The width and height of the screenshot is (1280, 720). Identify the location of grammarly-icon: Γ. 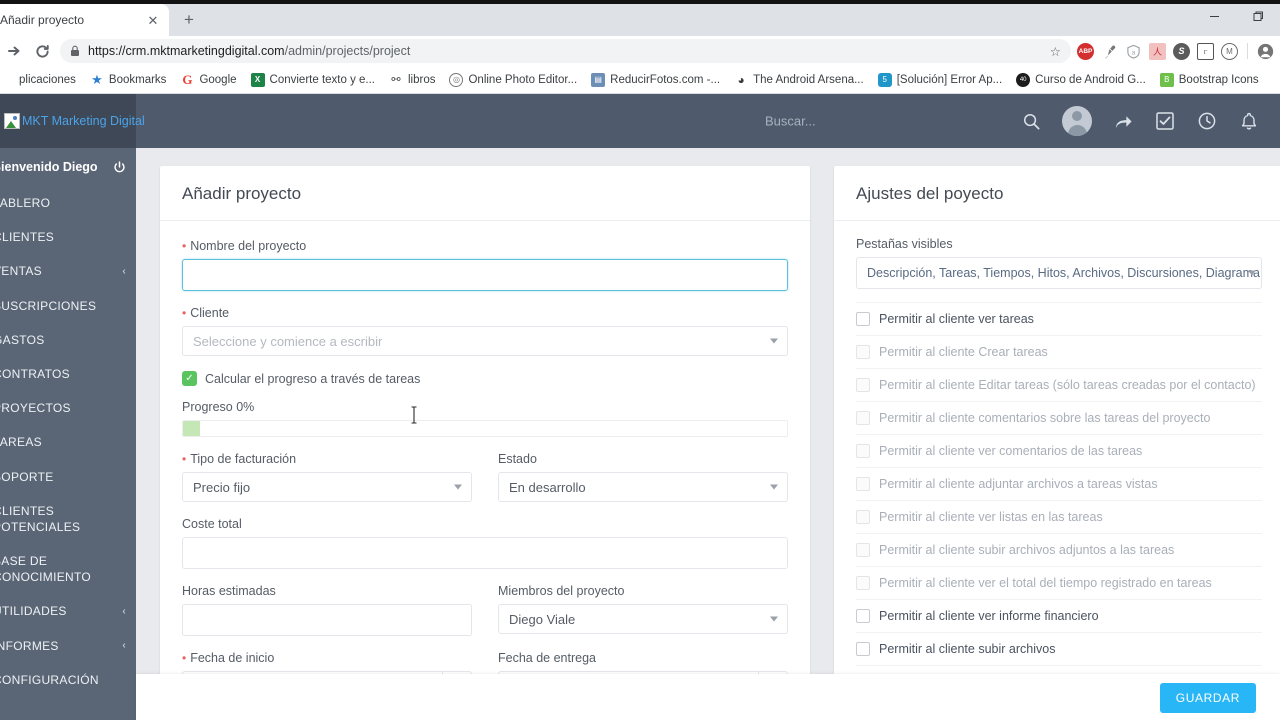
(1205, 51).